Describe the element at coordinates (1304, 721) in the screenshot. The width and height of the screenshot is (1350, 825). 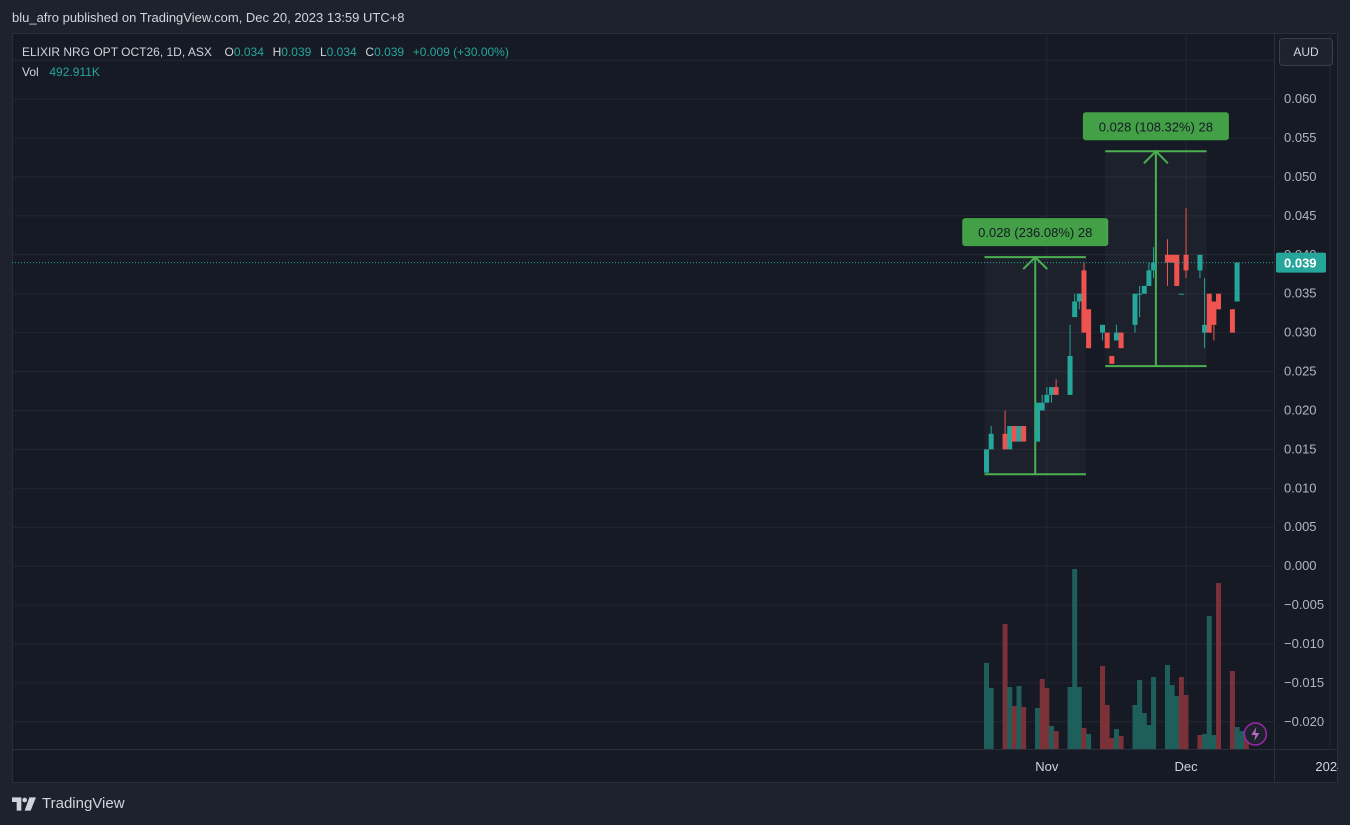
I see `y-tick-label: −0.020` at that location.